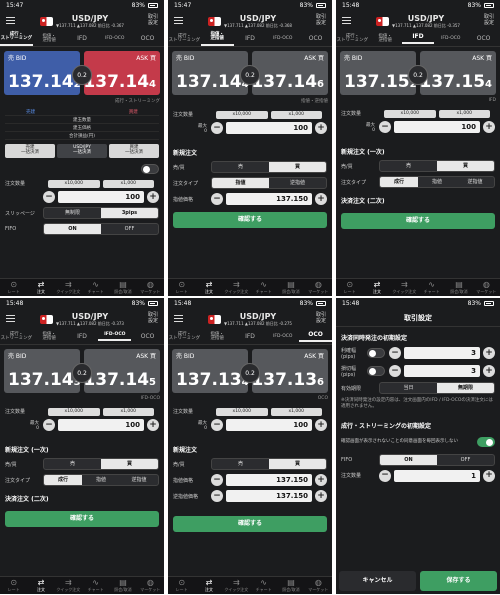 The width and height of the screenshot is (500, 595). What do you see at coordinates (210, 73) in the screenshot?
I see `bid-button: 売 BID 137.144` at bounding box center [210, 73].